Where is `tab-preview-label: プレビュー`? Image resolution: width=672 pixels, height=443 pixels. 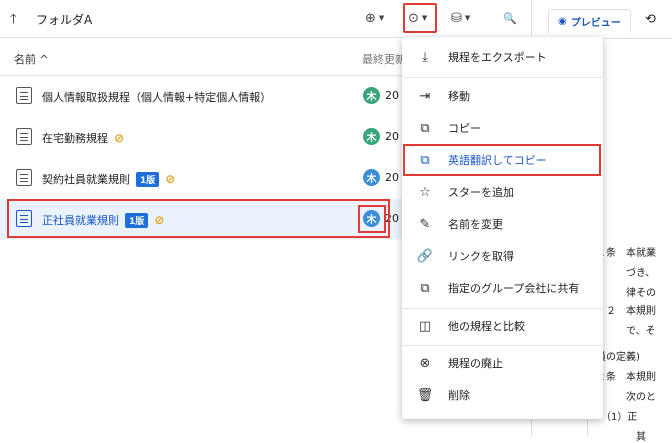 tab-preview-label: プレビュー is located at coordinates (595, 23).